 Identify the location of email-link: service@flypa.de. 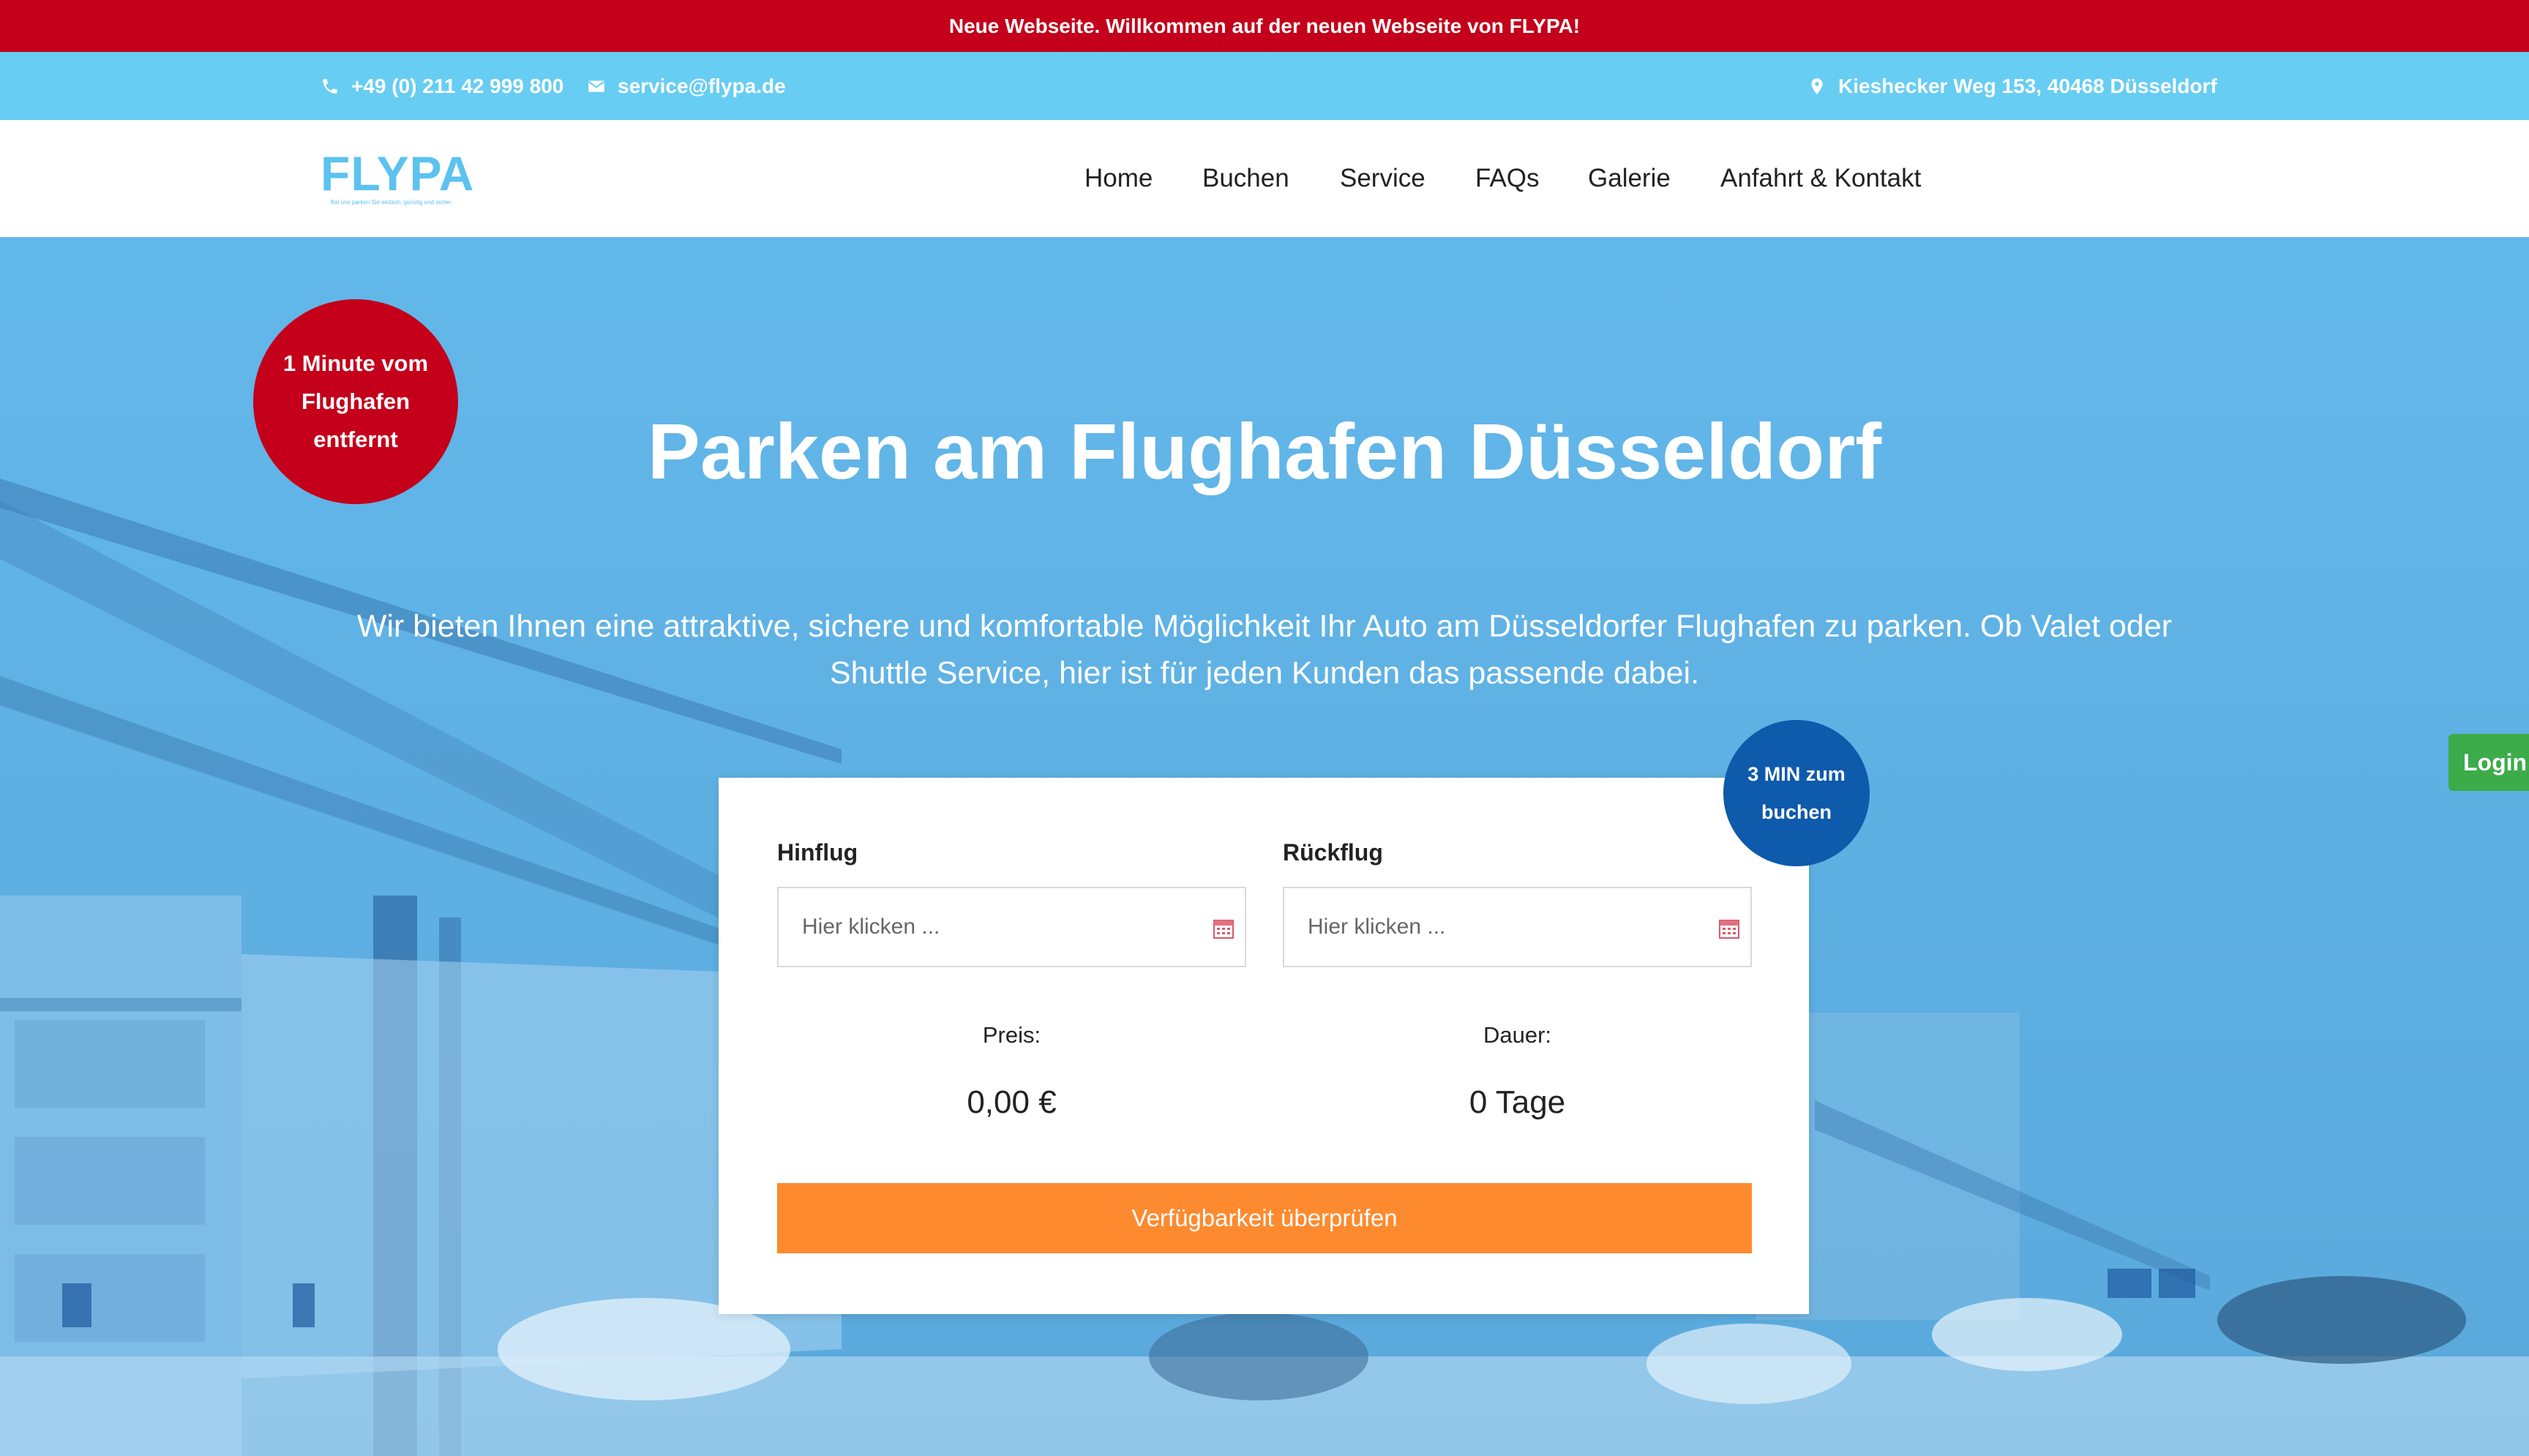
(687, 86).